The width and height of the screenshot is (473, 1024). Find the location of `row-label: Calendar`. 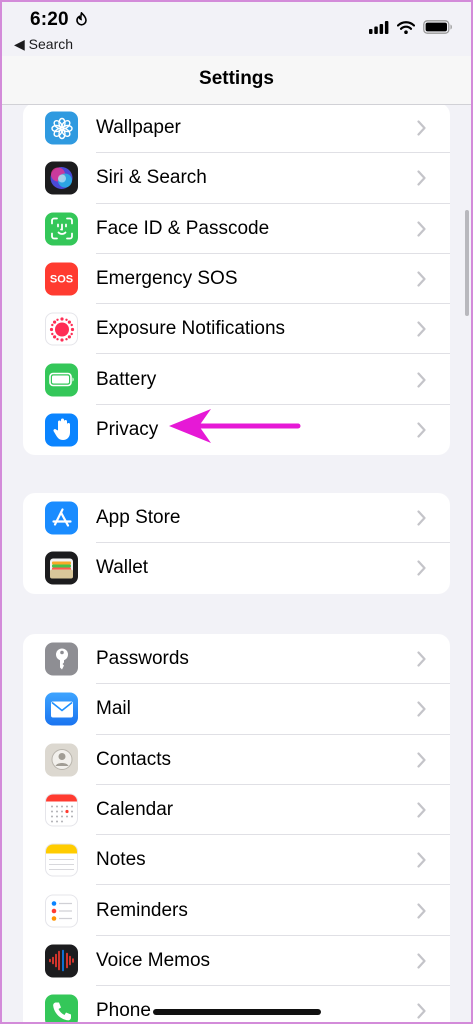

row-label: Calendar is located at coordinates (135, 810).